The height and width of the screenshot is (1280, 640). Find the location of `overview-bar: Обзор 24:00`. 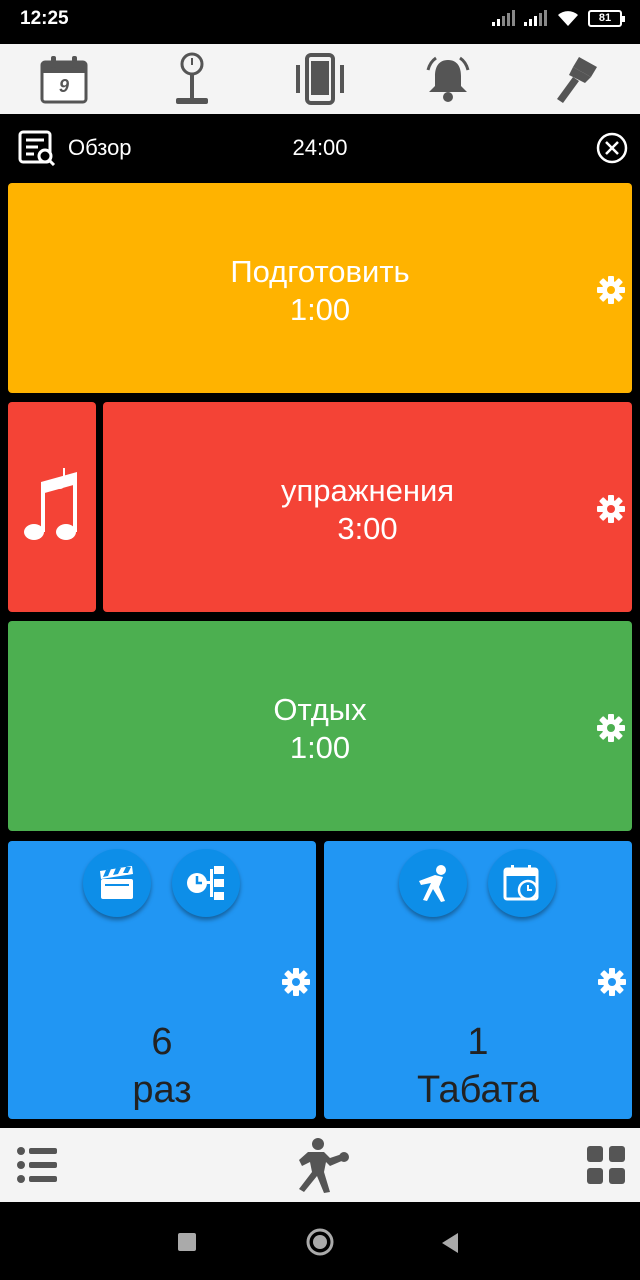

overview-bar: Обзор 24:00 is located at coordinates (320, 148).